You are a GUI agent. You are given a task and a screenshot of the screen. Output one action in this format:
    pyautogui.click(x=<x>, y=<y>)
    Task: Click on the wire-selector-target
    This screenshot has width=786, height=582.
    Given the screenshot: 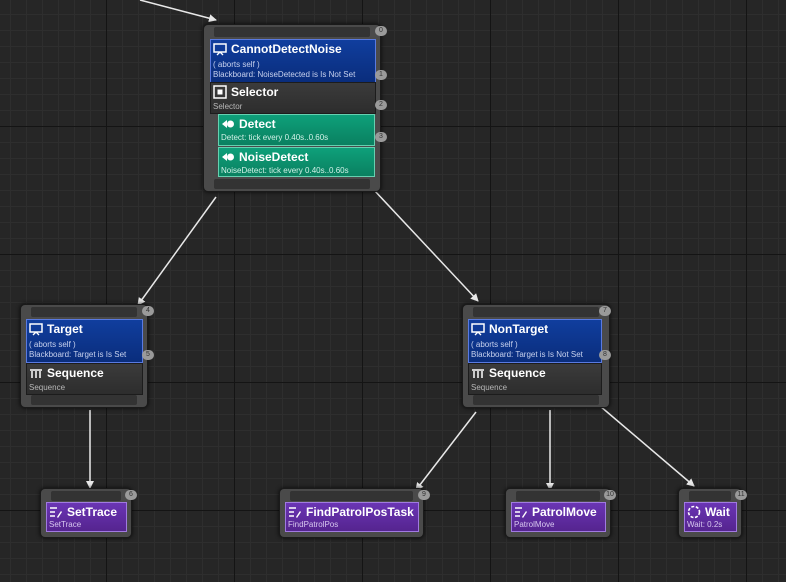 What is the action you would take?
    pyautogui.click(x=177, y=251)
    